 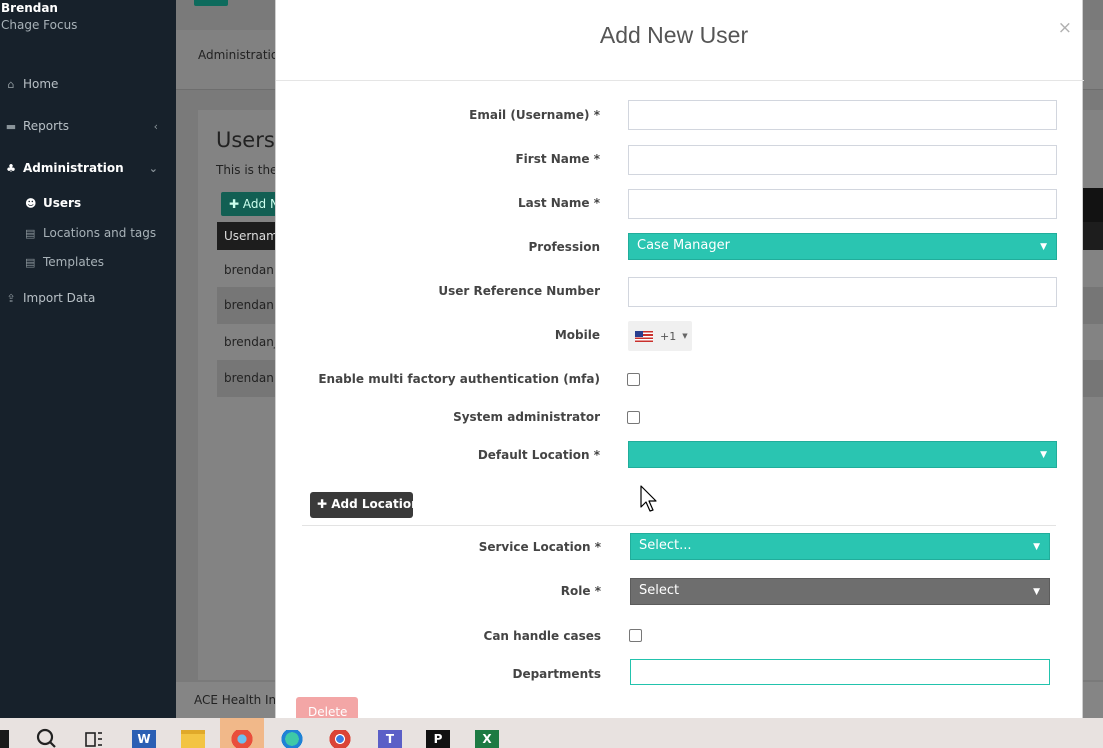 I want to click on task-view-icon, so click(x=93, y=739).